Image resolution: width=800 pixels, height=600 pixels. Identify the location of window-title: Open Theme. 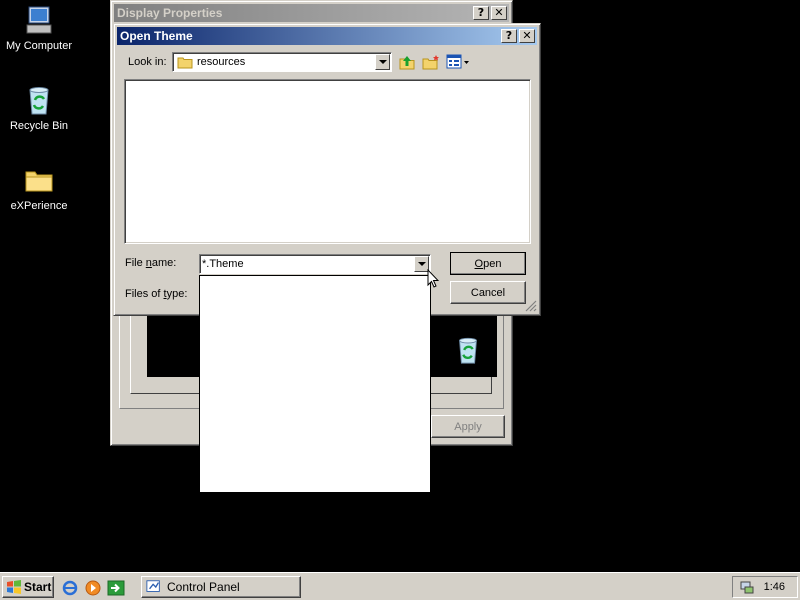
(156, 36).